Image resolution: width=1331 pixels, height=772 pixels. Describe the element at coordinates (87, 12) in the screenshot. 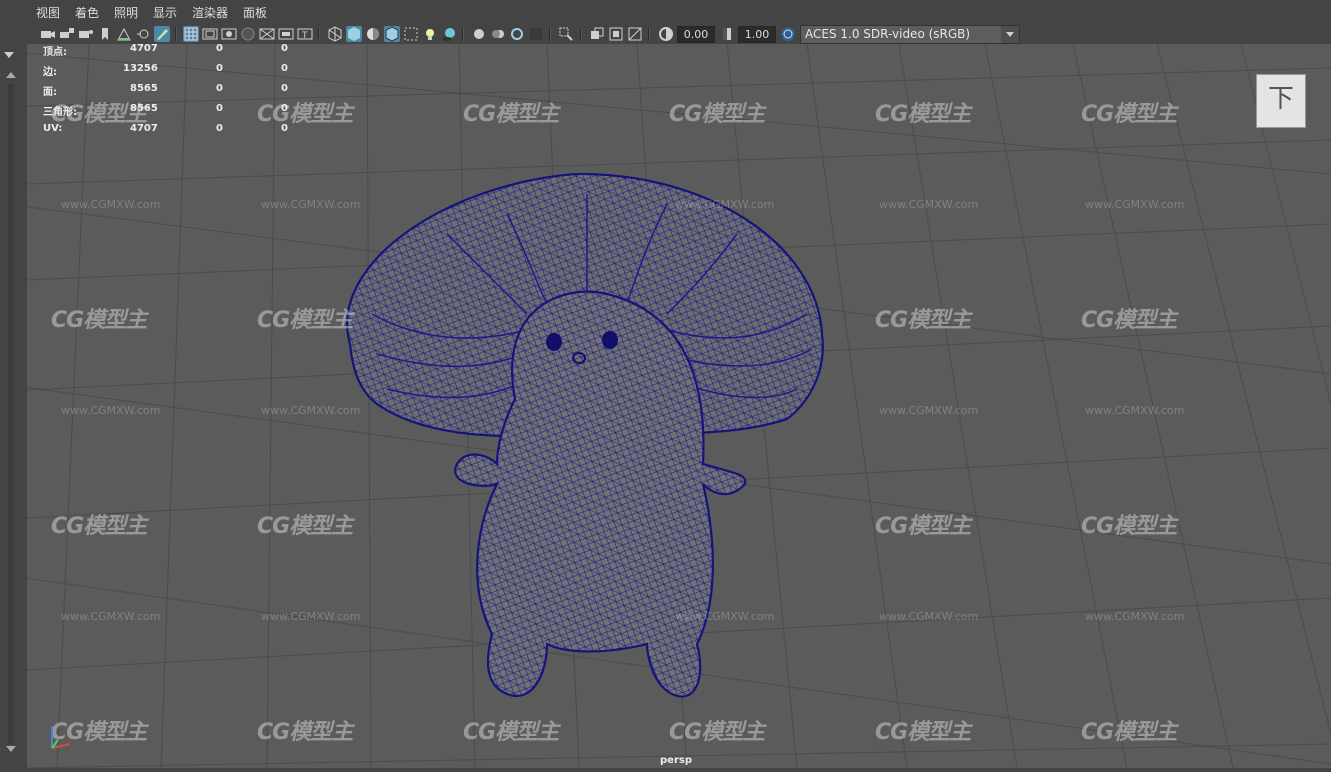

I see `menu-shading: 着色` at that location.